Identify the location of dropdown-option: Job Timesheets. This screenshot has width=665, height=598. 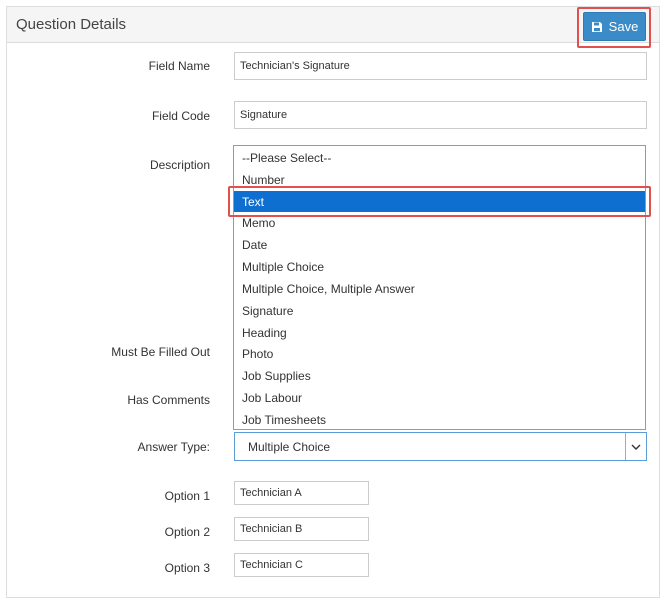
(439, 419).